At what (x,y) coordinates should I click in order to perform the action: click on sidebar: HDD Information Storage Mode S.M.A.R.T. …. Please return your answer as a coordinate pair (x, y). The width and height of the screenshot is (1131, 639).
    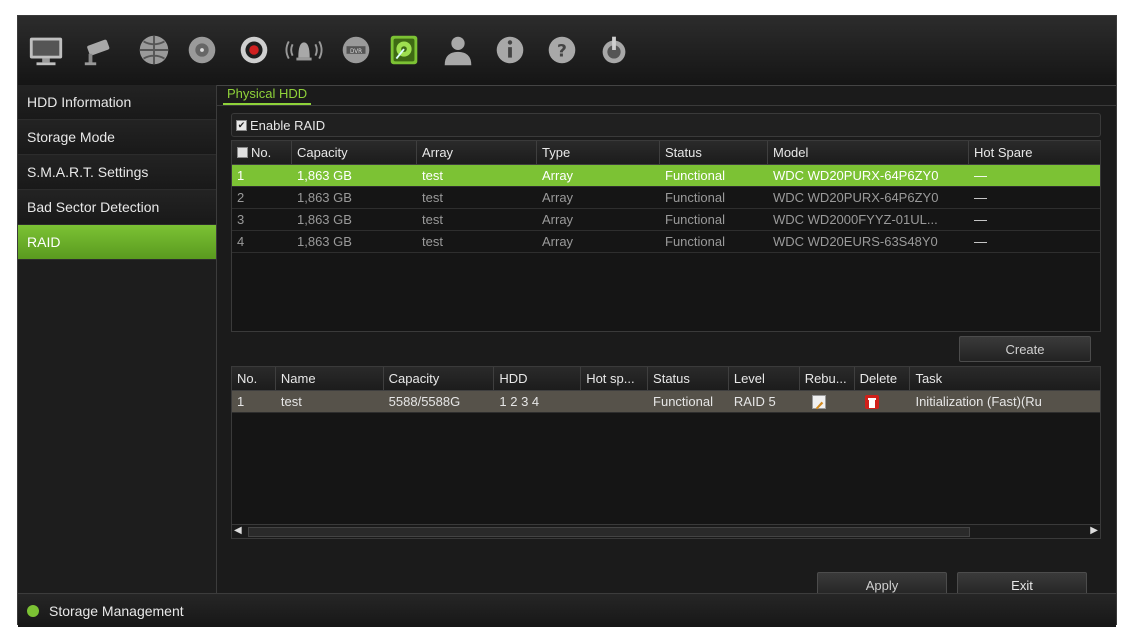
    Looking at the image, I should click on (117, 339).